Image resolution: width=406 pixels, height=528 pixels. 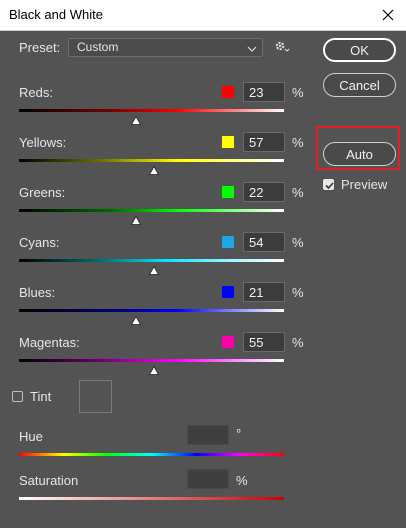 I want to click on greens-swatch, so click(x=228, y=192).